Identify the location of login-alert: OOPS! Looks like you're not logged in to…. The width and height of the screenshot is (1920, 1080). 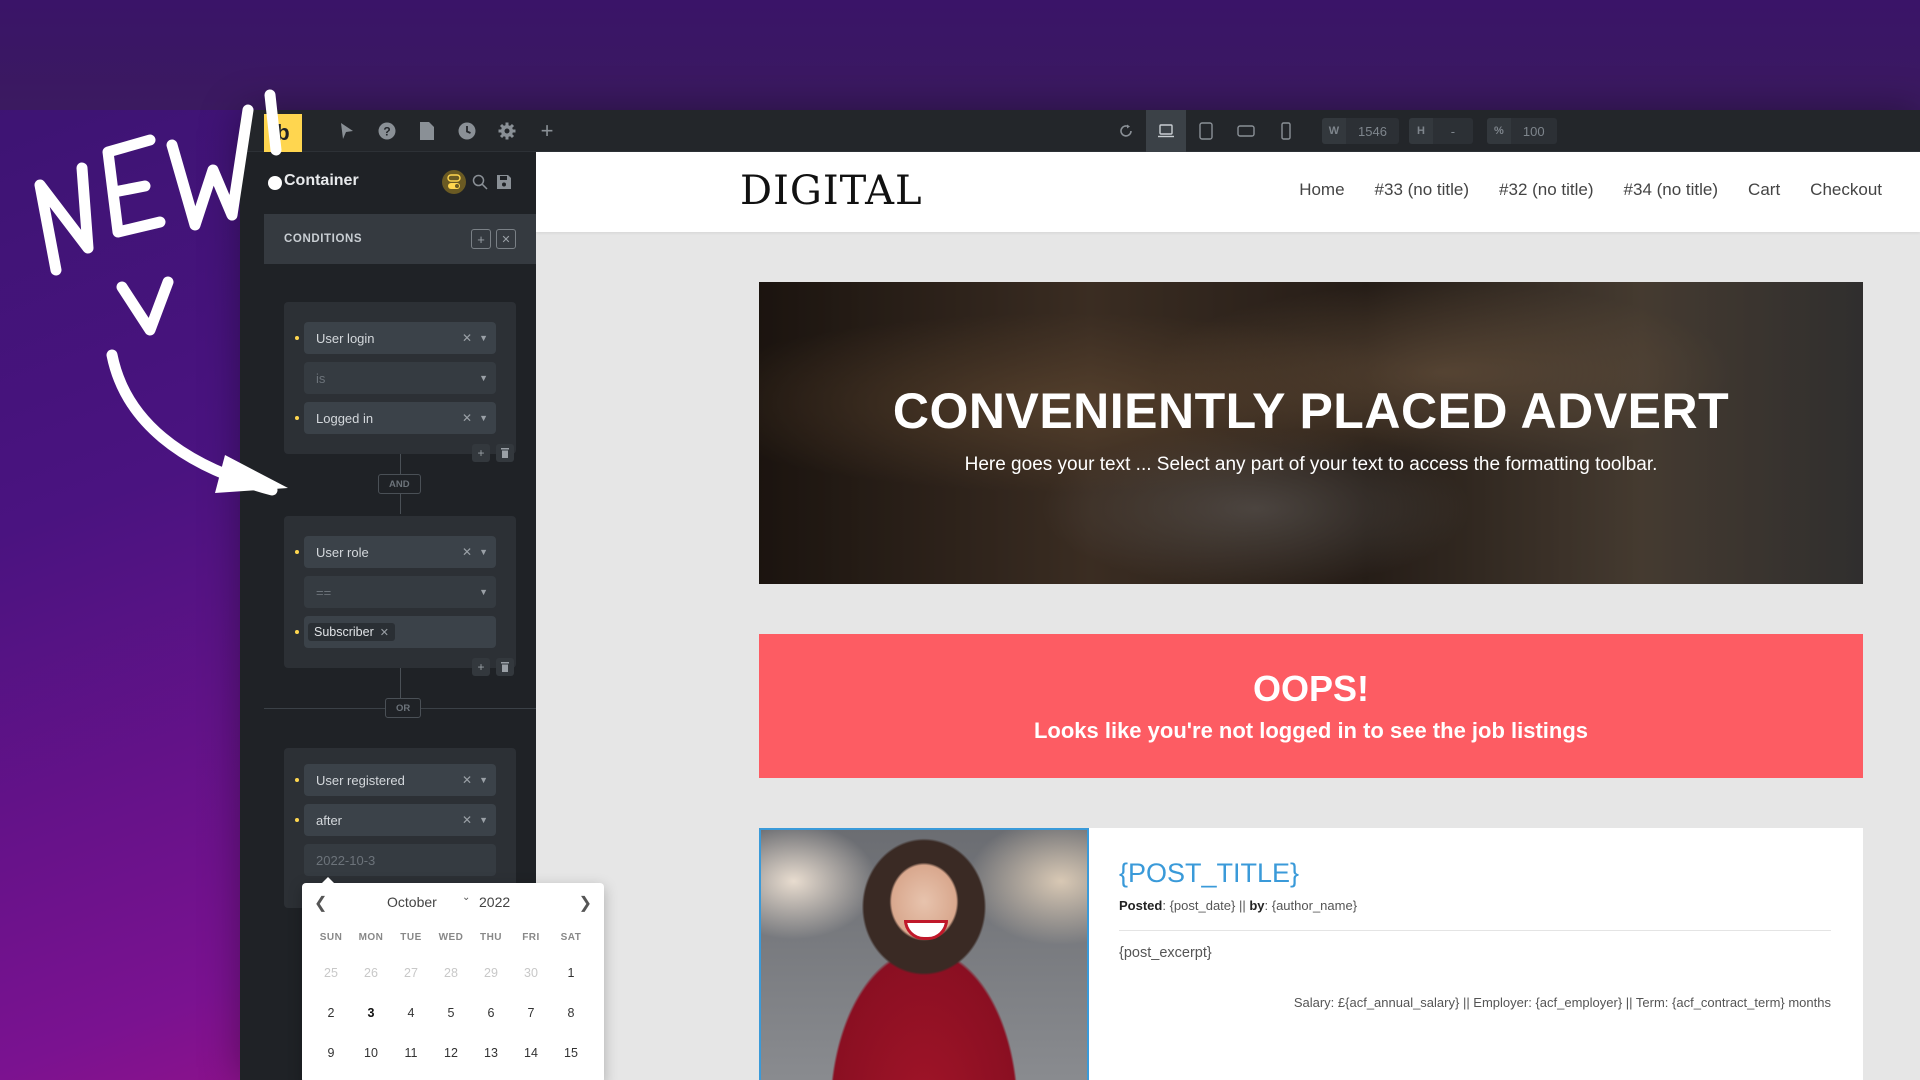
(1311, 706).